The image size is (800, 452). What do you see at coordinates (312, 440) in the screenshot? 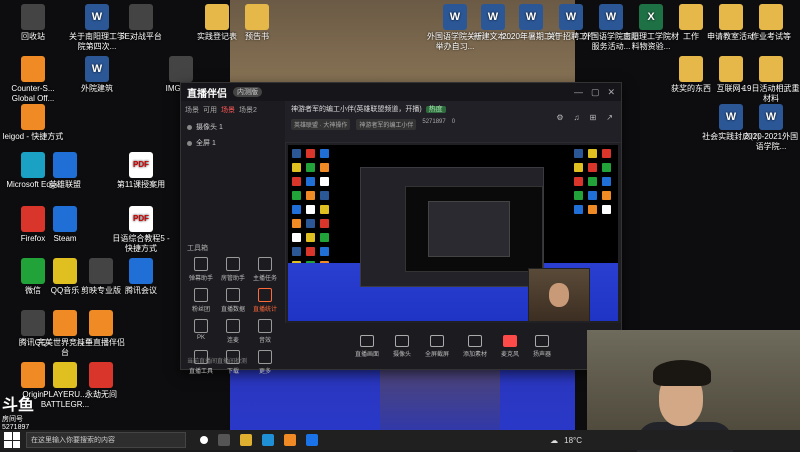
I see `browser-icon` at bounding box center [312, 440].